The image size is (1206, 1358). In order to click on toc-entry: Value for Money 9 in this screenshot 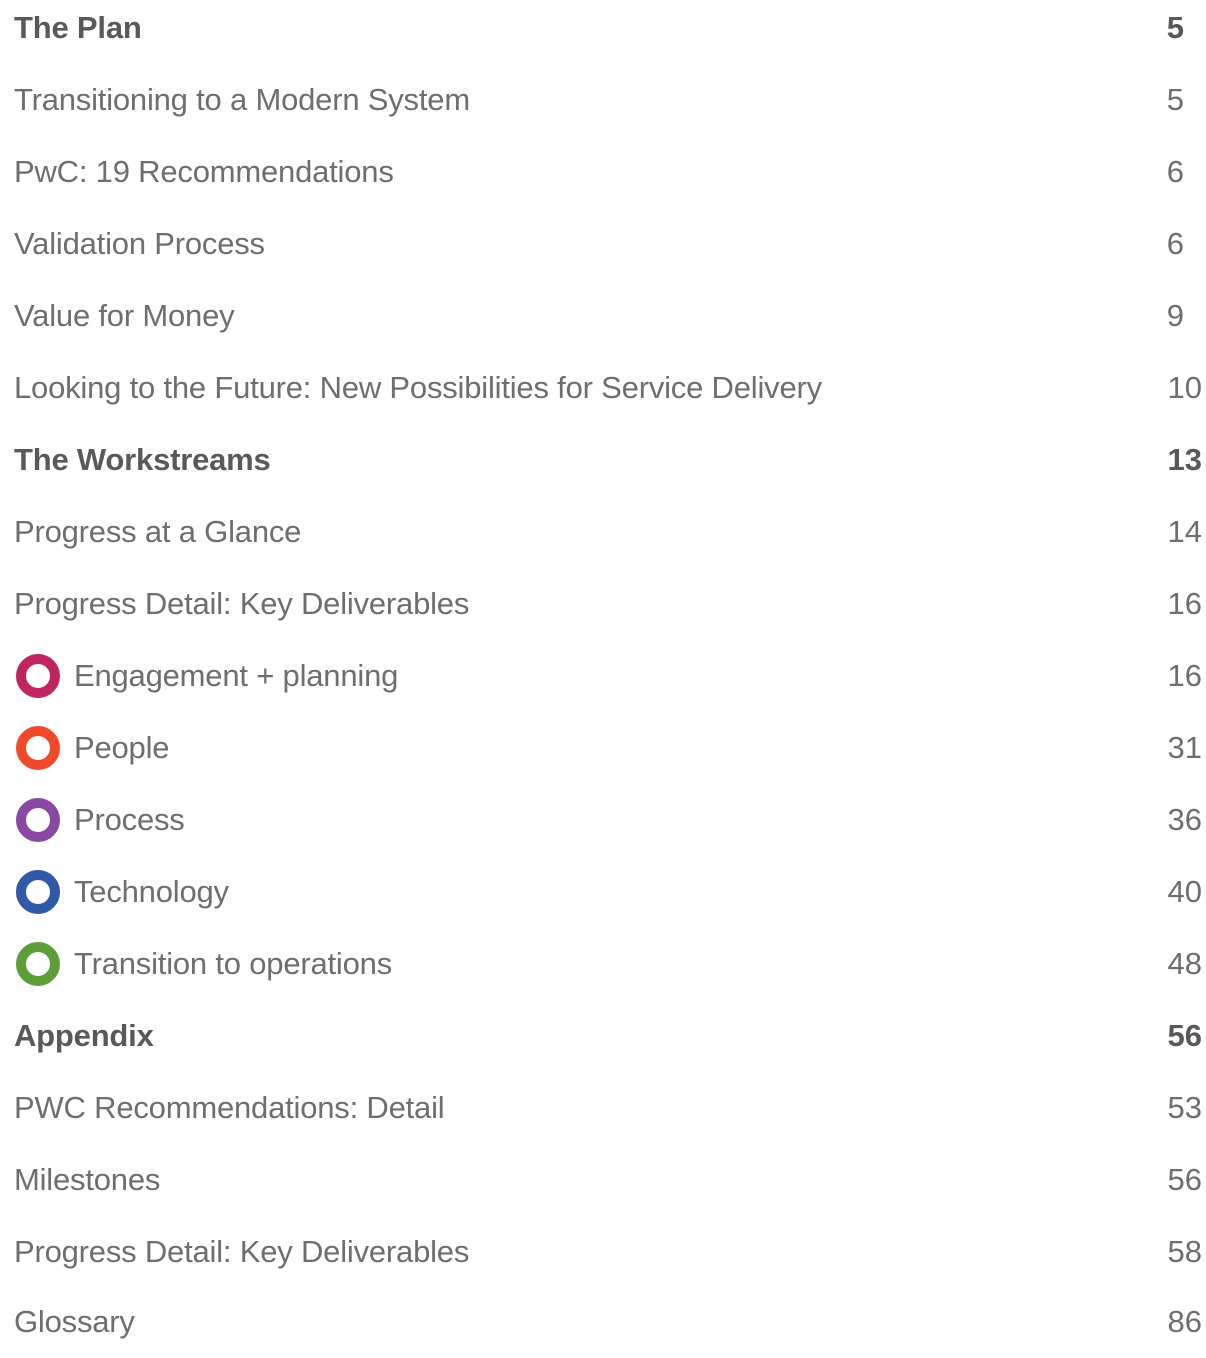, I will do `click(608, 316)`.